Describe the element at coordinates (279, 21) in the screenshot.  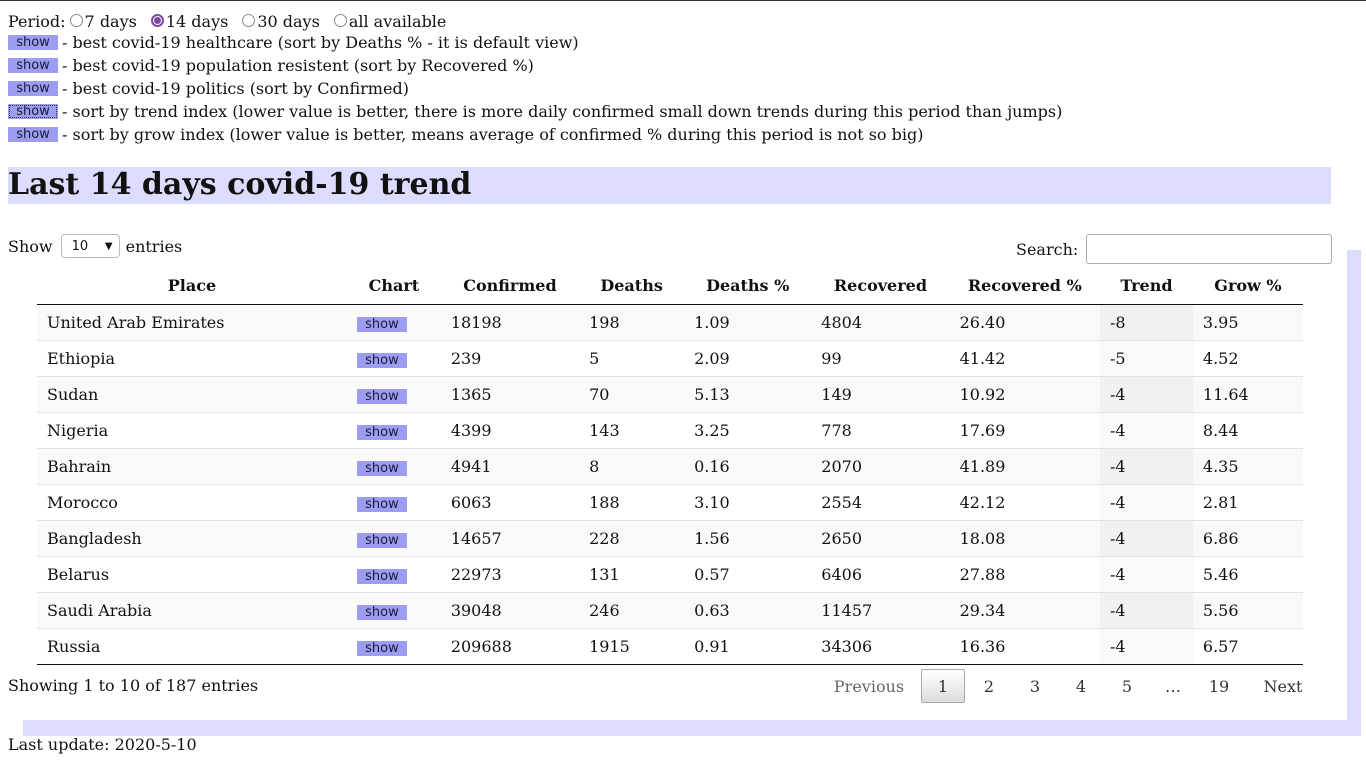
I see `period-option-30-days: 30 days` at that location.